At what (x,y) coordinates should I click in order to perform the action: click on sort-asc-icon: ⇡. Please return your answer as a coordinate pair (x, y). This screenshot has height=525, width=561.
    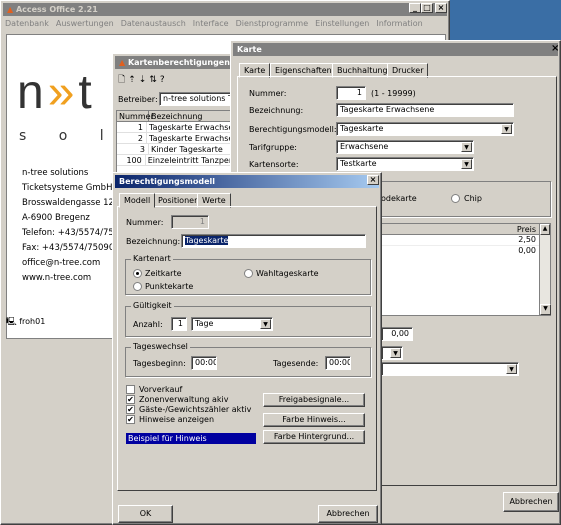
    Looking at the image, I should click on (133, 80).